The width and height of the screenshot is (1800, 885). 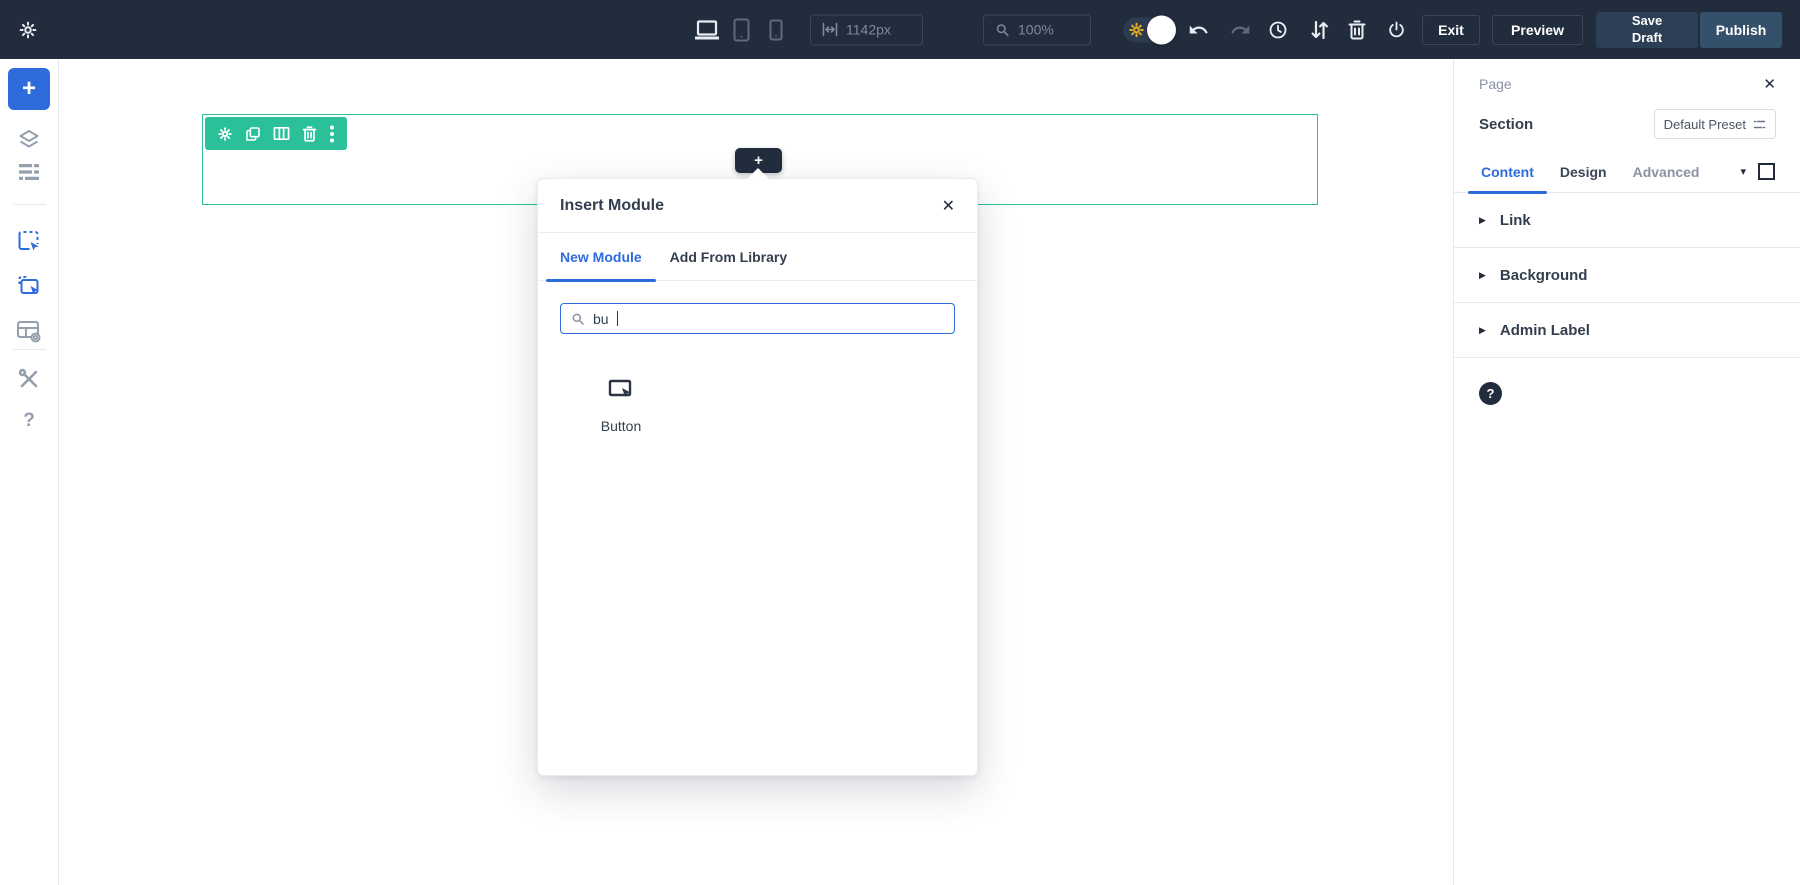 I want to click on section-row-admin-label: ▶ Admin Label, so click(x=1627, y=330).